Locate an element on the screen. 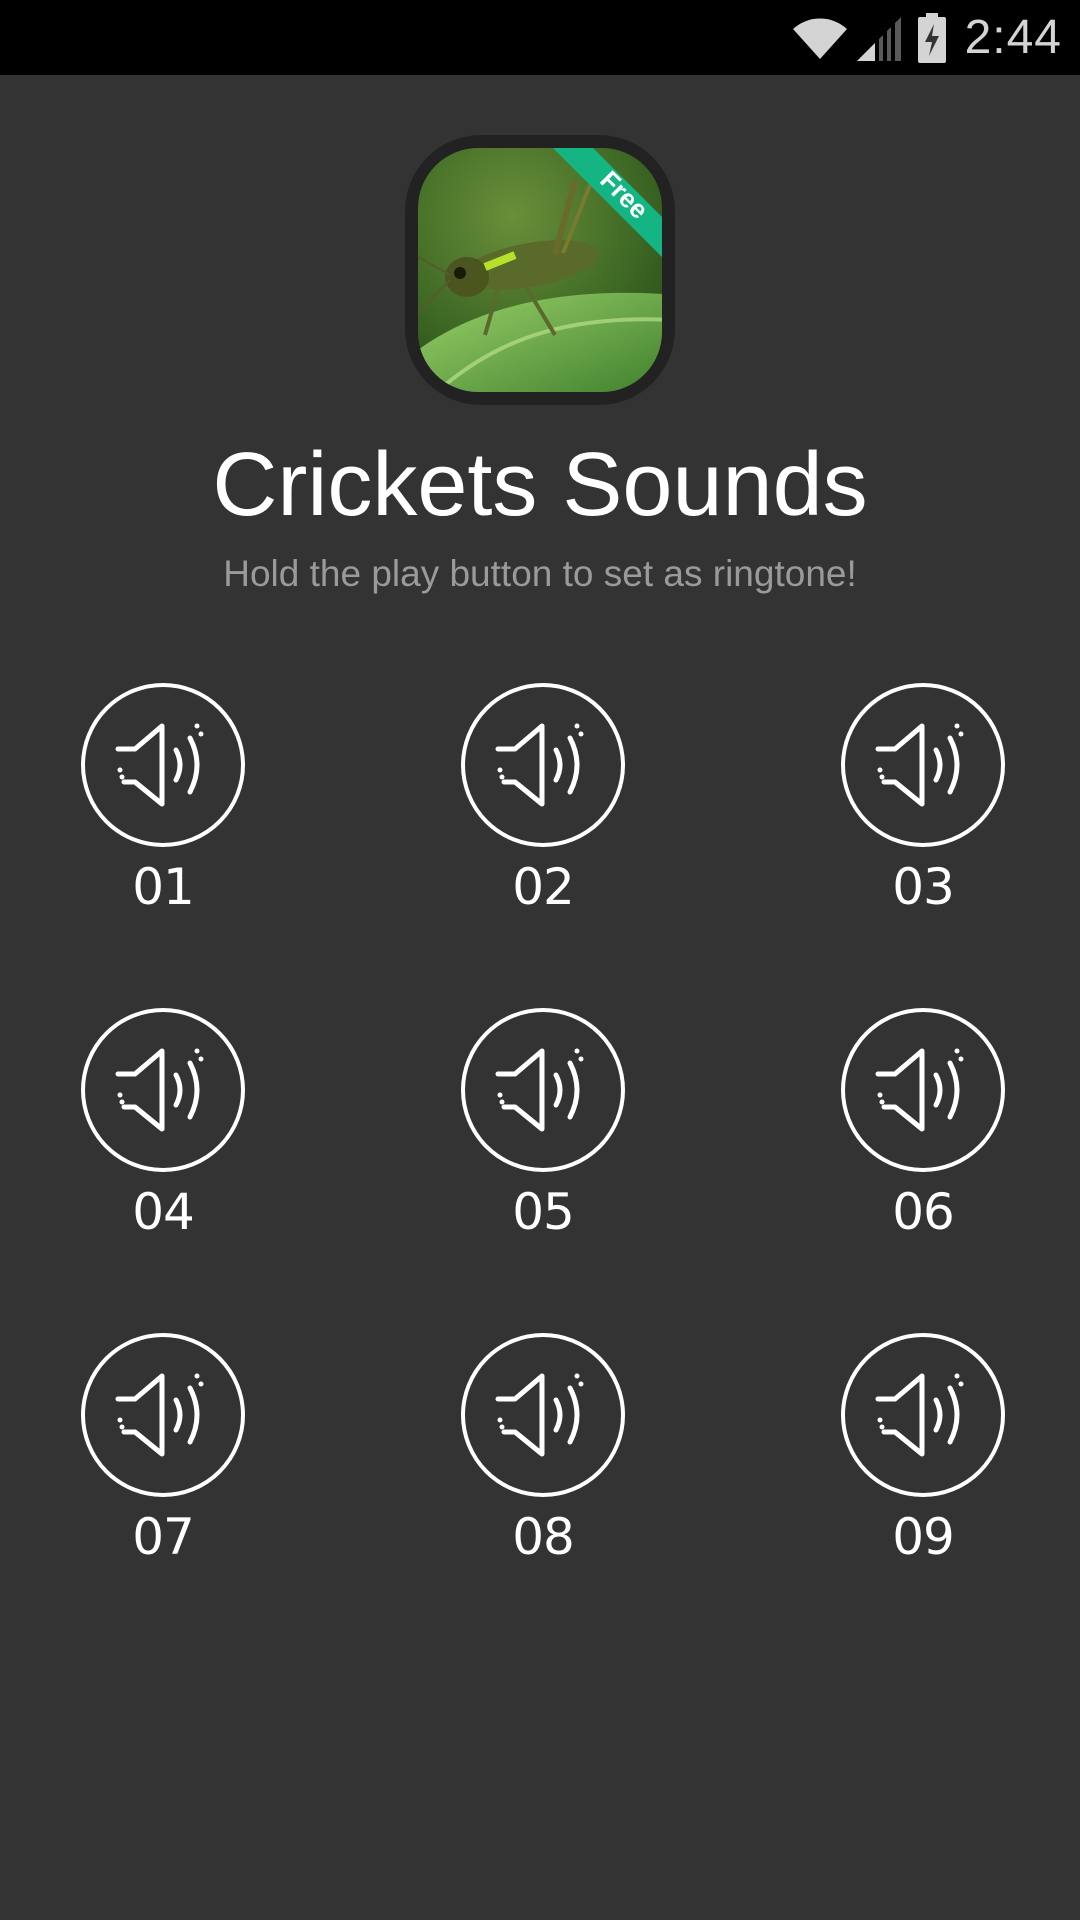 The image size is (1080, 1920). sound-item-04: 04 is located at coordinates (160, 1157).